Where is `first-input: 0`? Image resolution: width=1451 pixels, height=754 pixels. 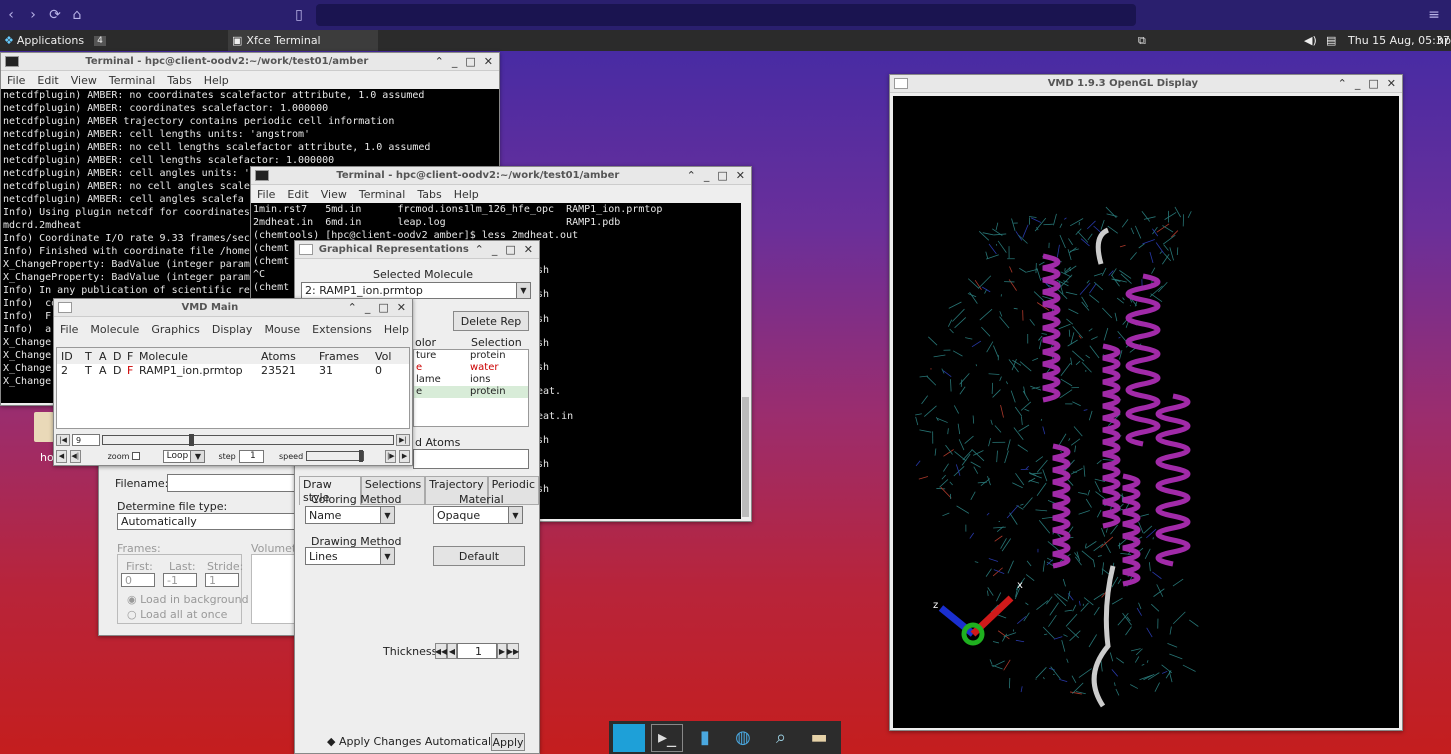 first-input: 0 is located at coordinates (138, 580).